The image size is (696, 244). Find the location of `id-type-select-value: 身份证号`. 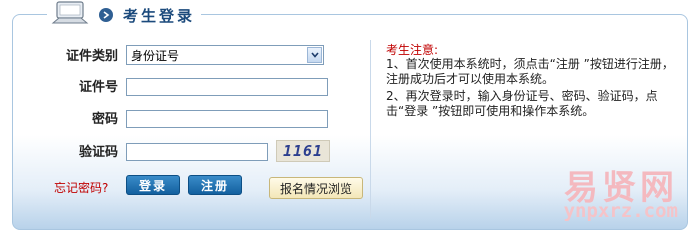

id-type-select-value: 身份证号 is located at coordinates (155, 55).